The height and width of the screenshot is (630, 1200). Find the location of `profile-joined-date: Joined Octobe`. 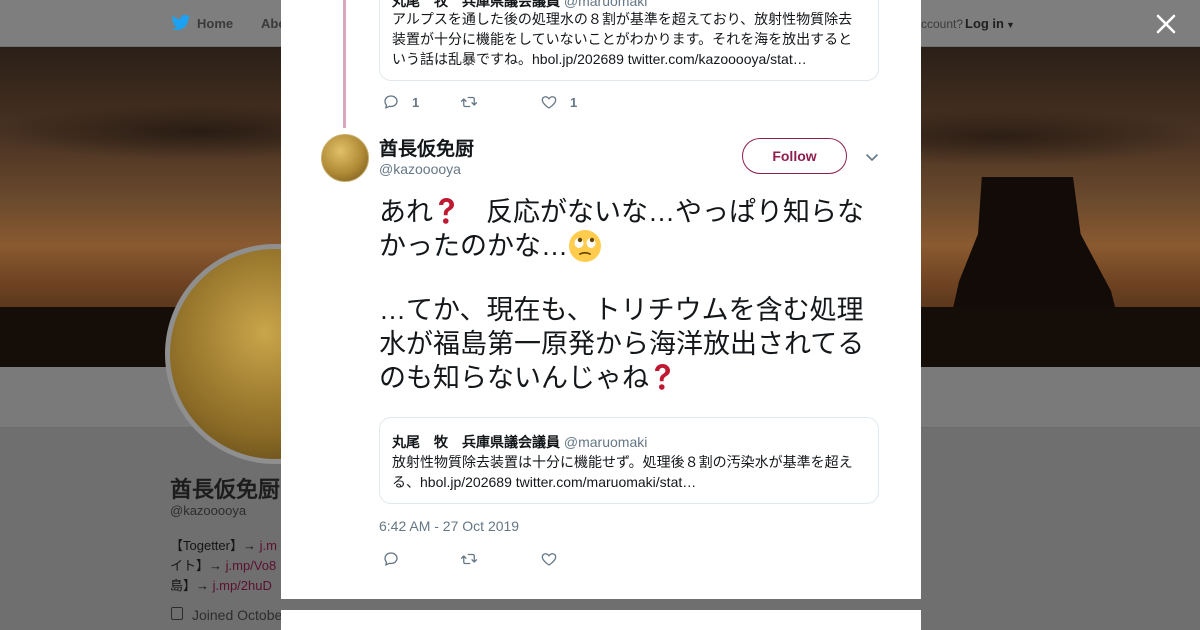

profile-joined-date: Joined Octobe is located at coordinates (237, 615).